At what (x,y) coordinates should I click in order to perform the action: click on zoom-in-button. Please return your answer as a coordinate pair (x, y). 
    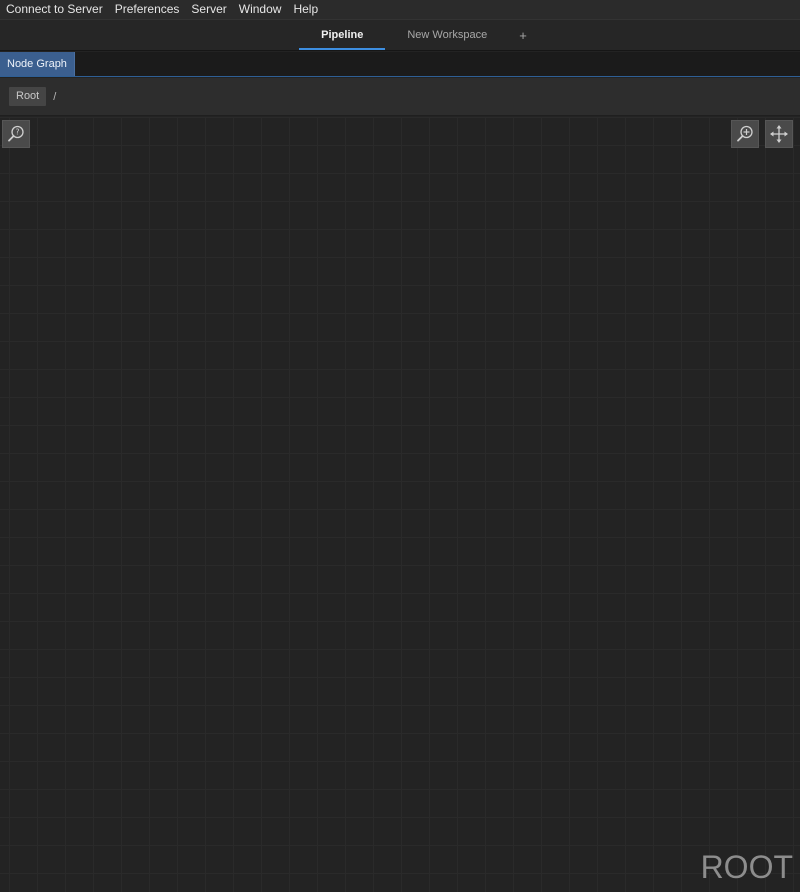
    Looking at the image, I should click on (745, 134).